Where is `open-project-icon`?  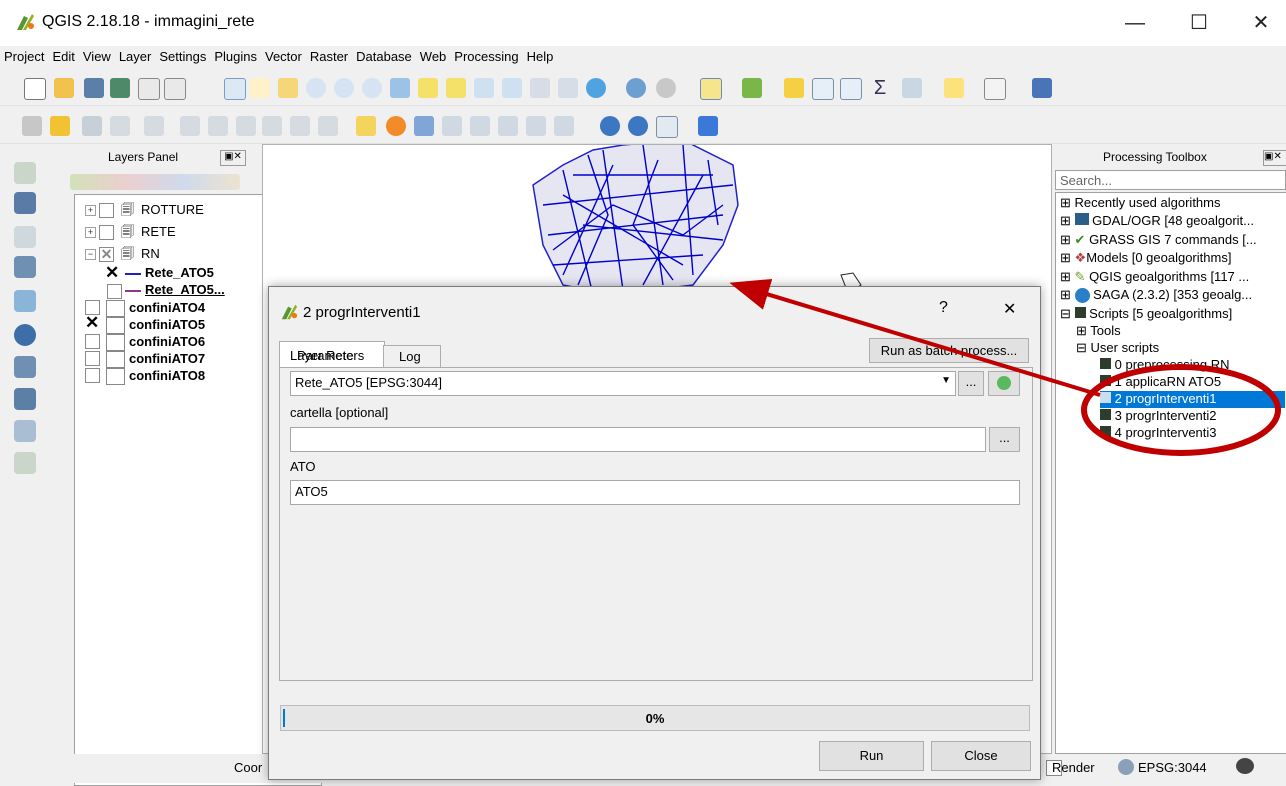
open-project-icon is located at coordinates (64, 88).